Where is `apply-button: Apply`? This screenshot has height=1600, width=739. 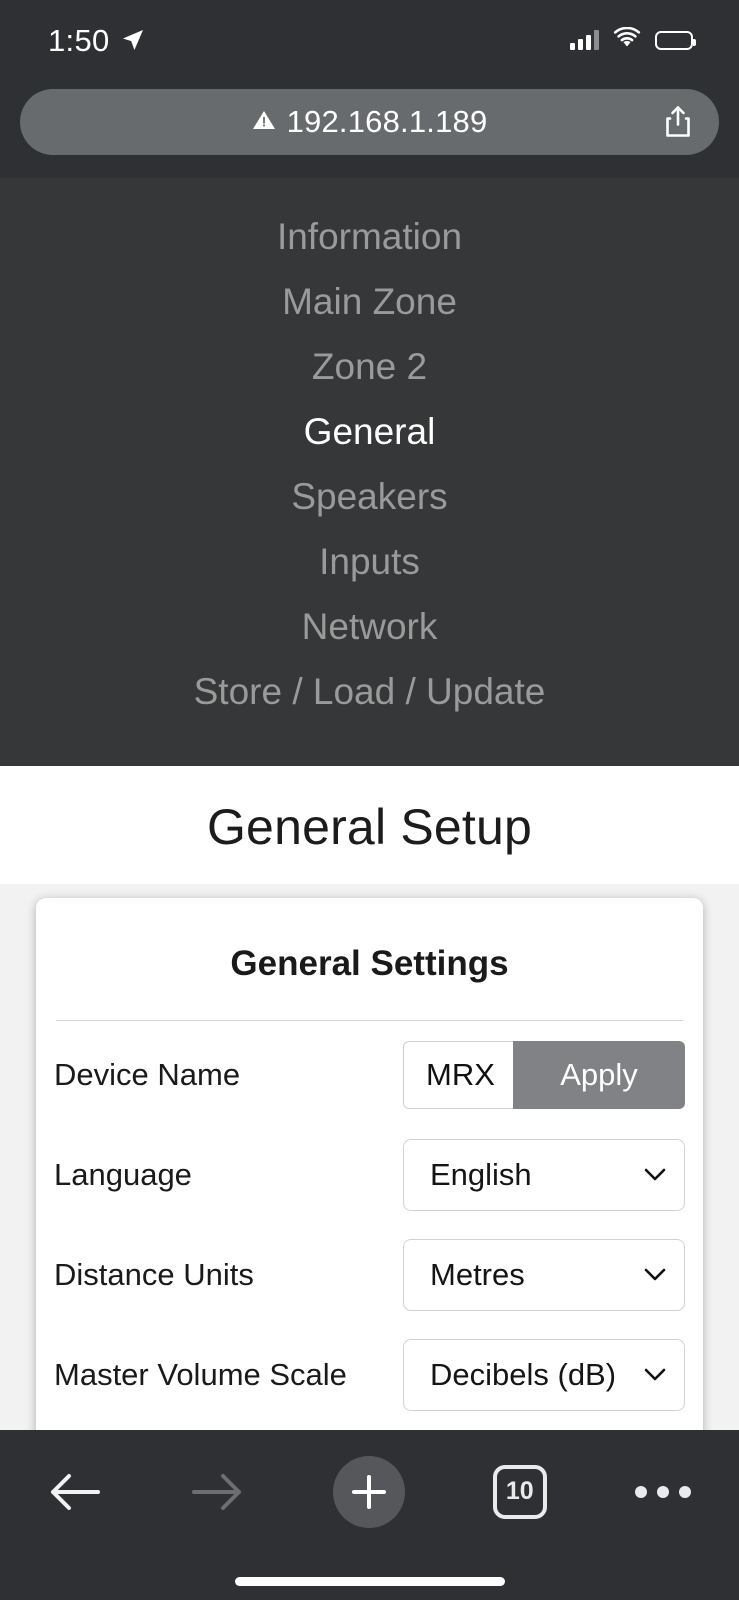 apply-button: Apply is located at coordinates (599, 1075).